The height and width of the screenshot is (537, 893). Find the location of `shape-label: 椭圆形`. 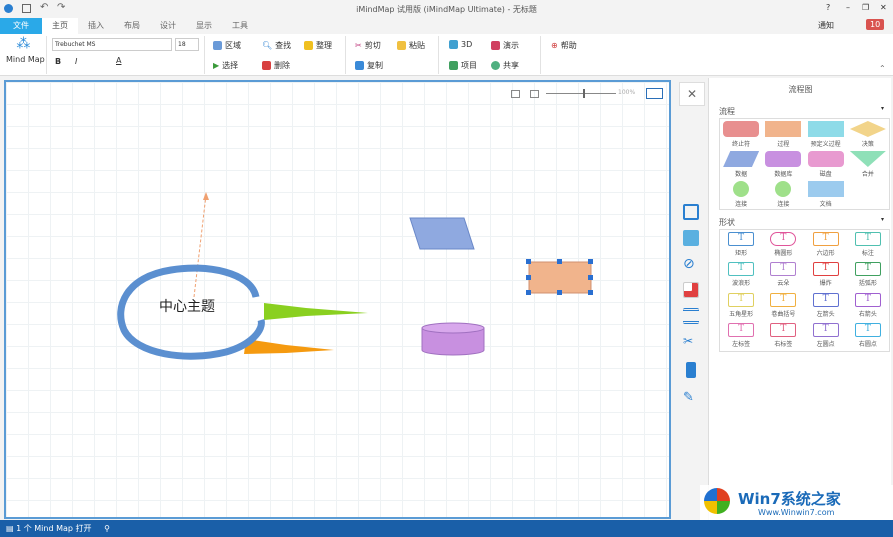

shape-label: 椭圆形 is located at coordinates (783, 253).